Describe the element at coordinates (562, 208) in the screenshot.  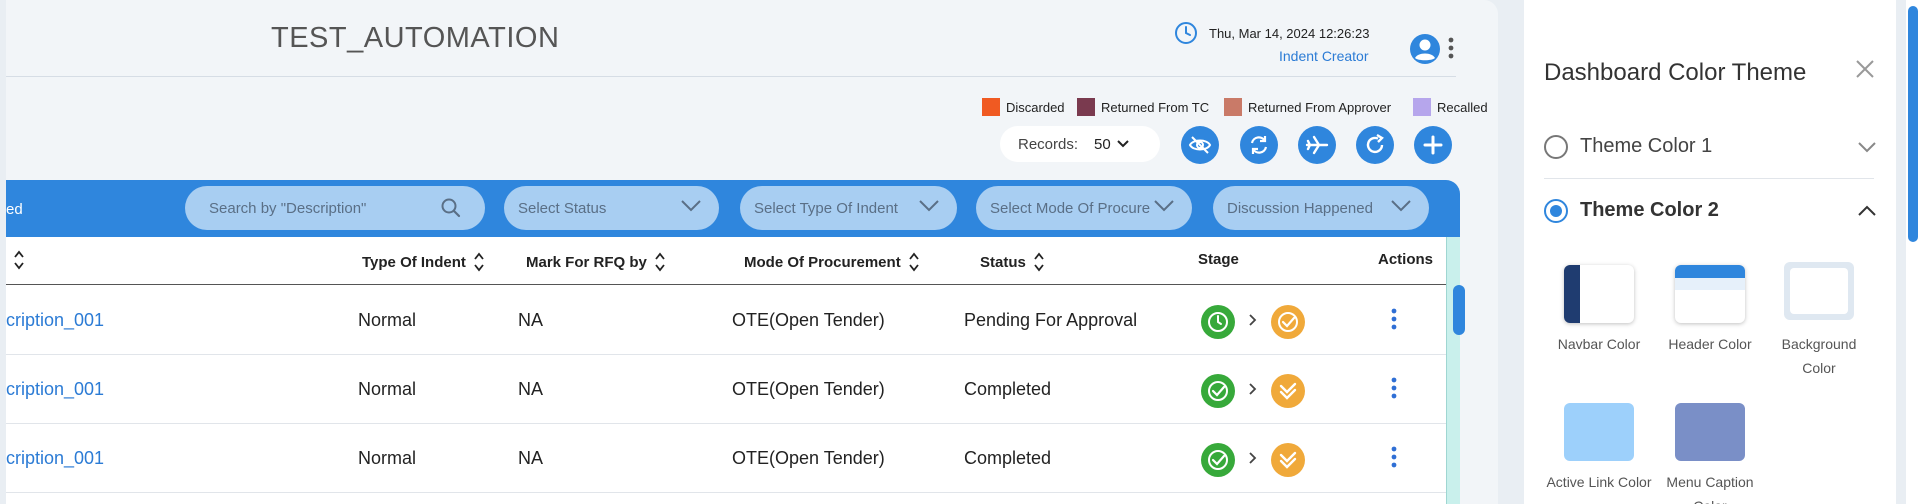
I see `status-select-placeholder: Select Status` at that location.